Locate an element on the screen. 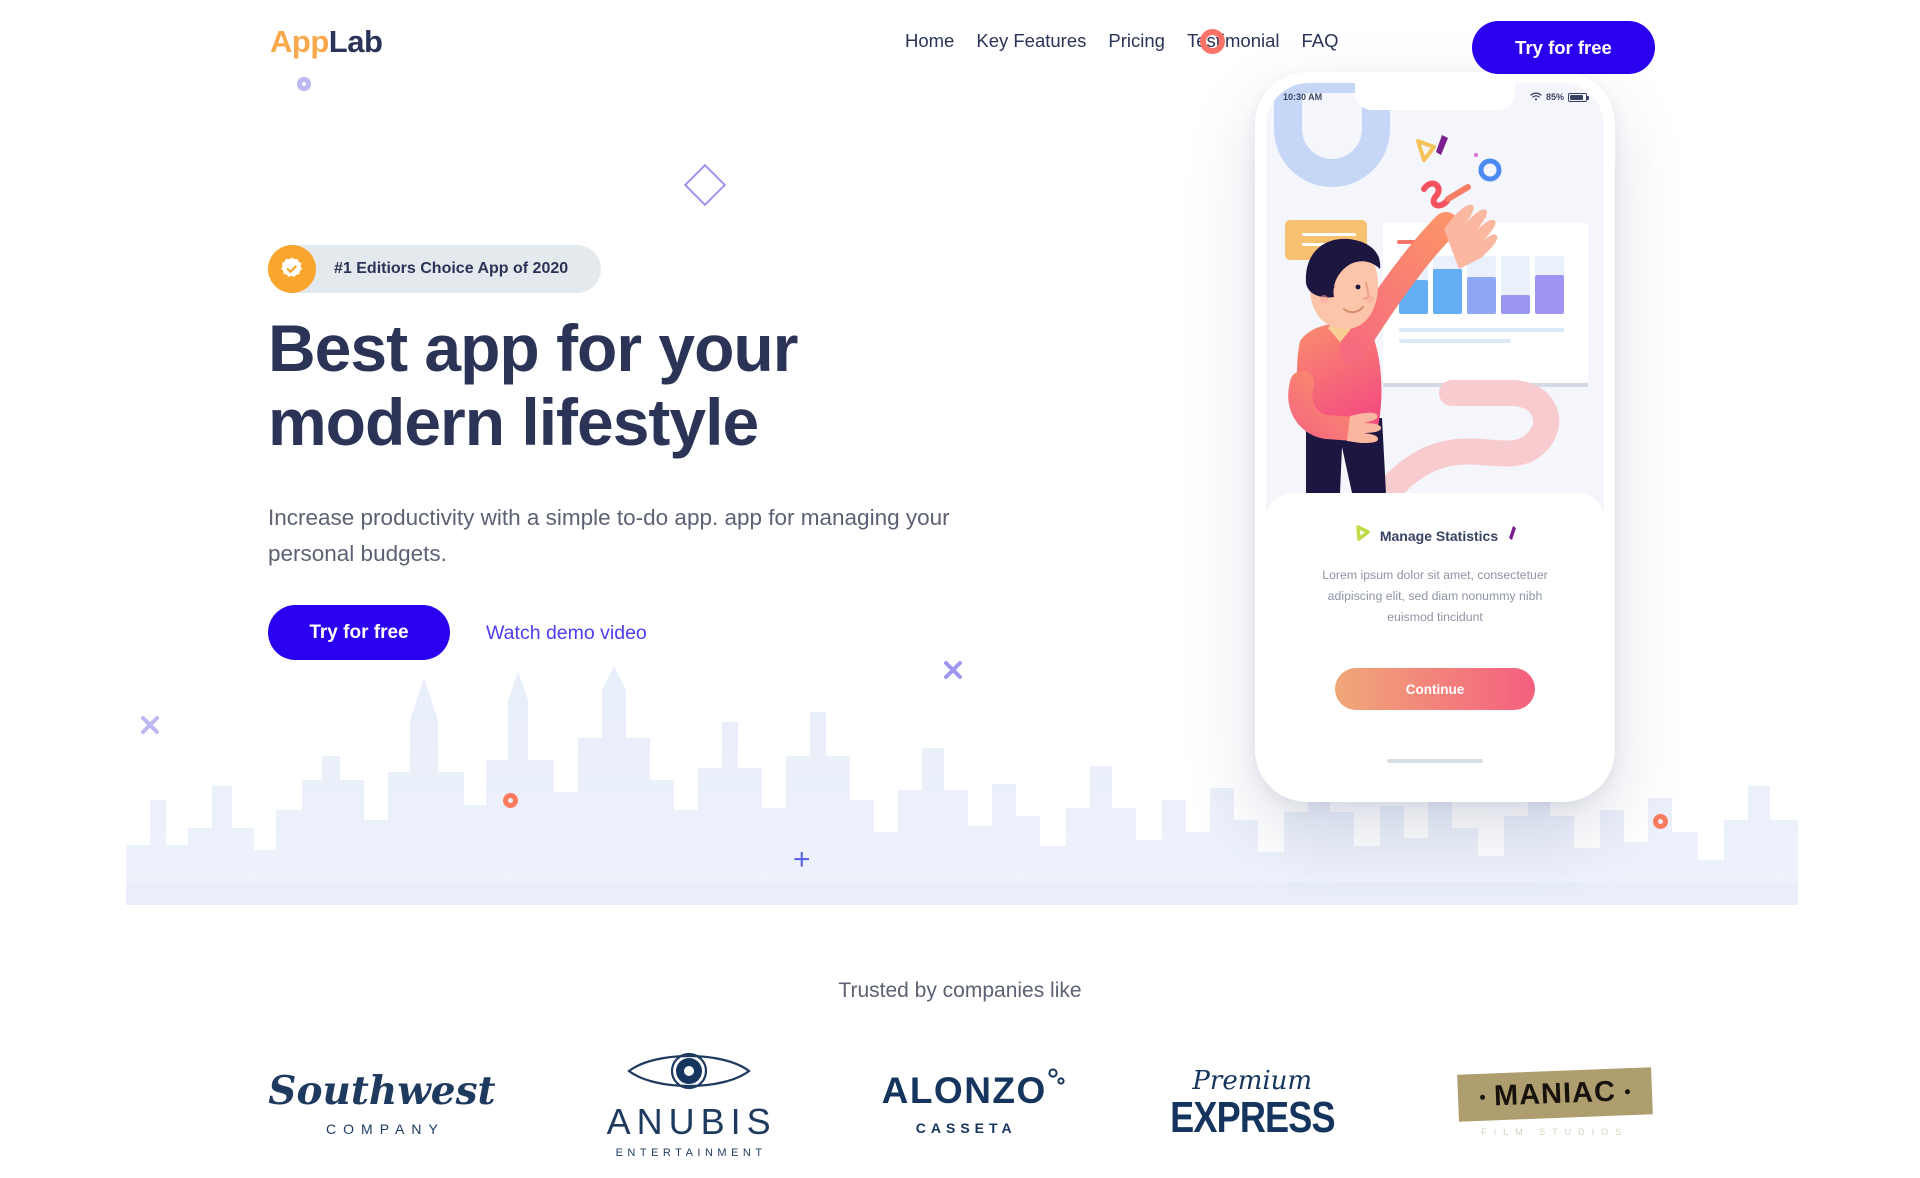 The height and width of the screenshot is (1178, 1920). phone-home-indicator is located at coordinates (1435, 761).